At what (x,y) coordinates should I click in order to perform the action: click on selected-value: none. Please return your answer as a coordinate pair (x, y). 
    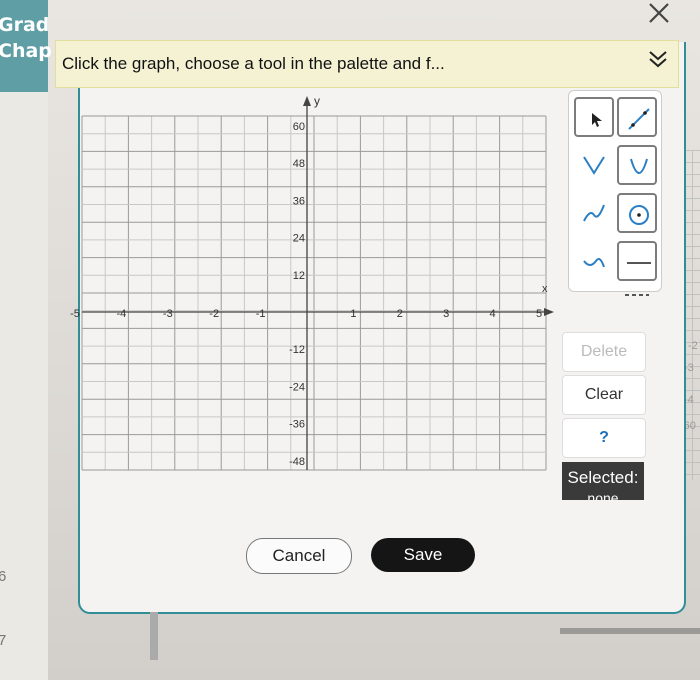
    Looking at the image, I should click on (603, 495).